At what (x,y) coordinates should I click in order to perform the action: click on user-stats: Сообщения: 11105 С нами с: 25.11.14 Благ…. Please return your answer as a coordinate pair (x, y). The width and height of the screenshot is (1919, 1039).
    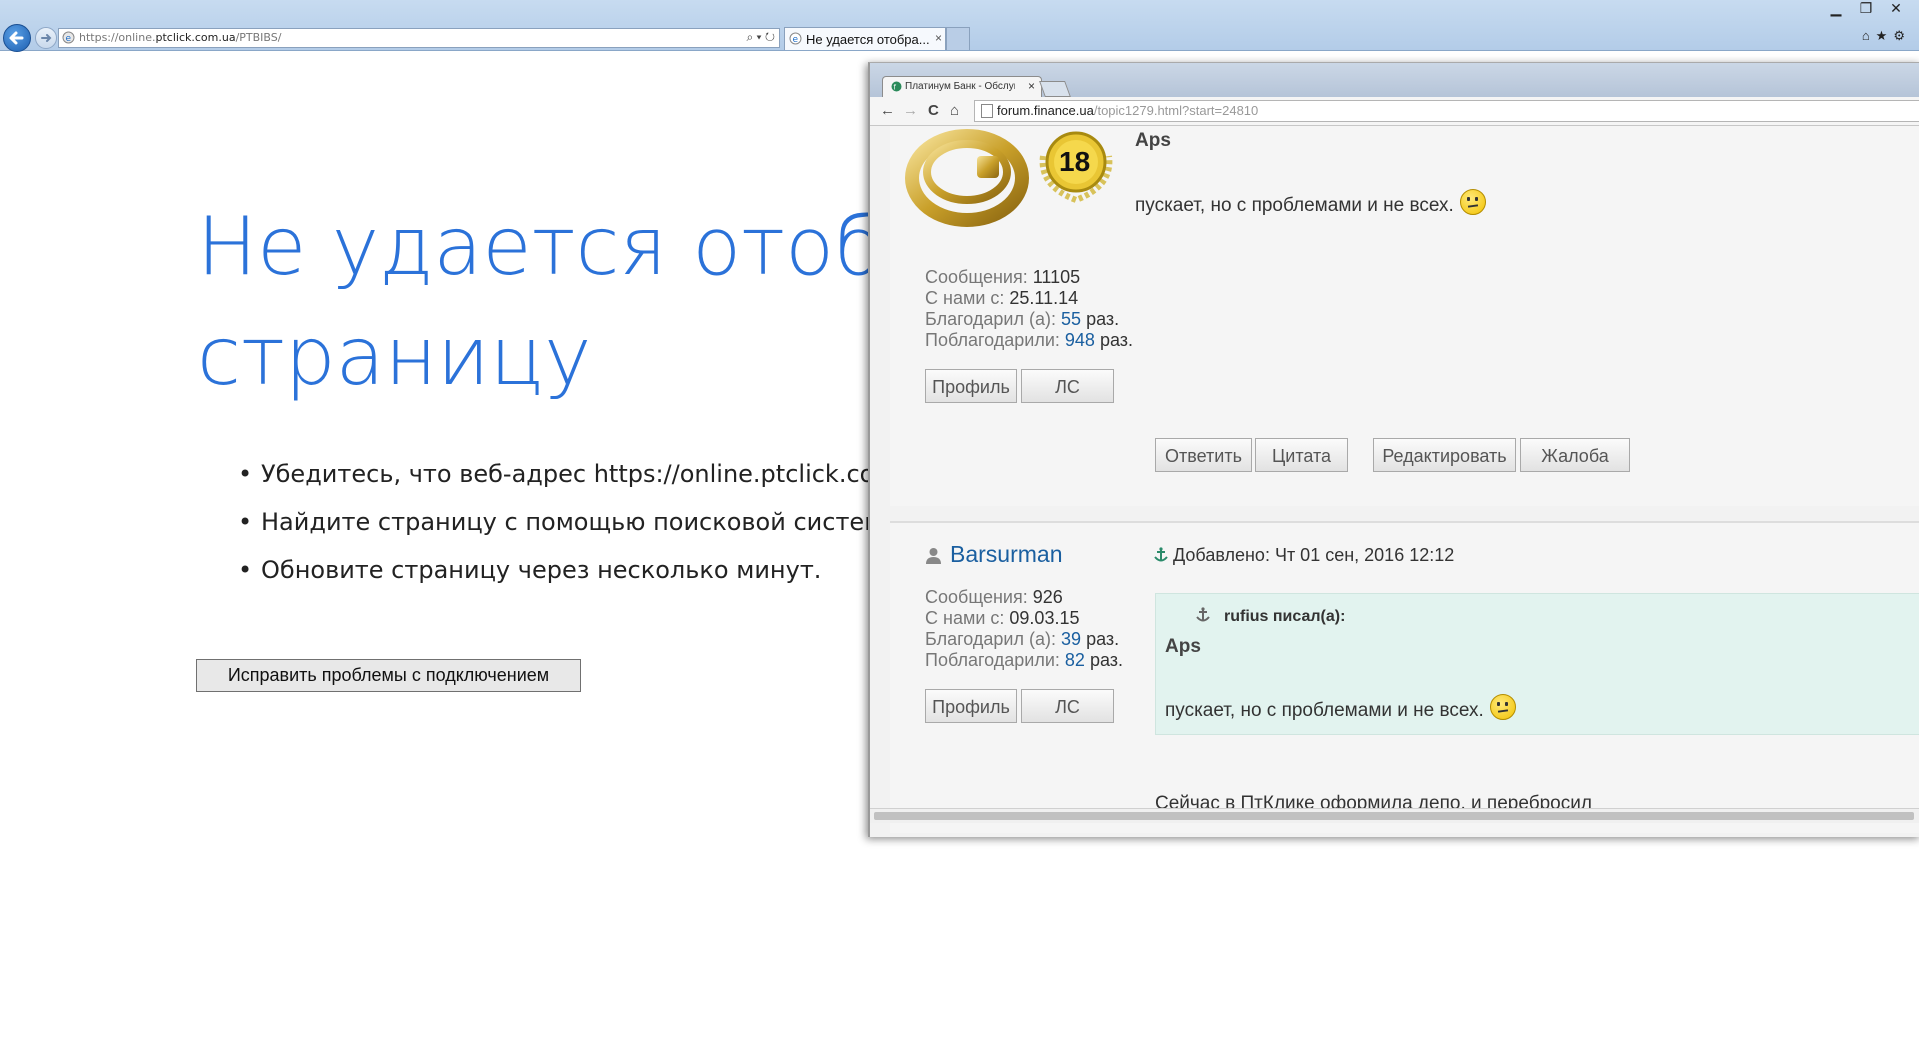
    Looking at the image, I should click on (1029, 309).